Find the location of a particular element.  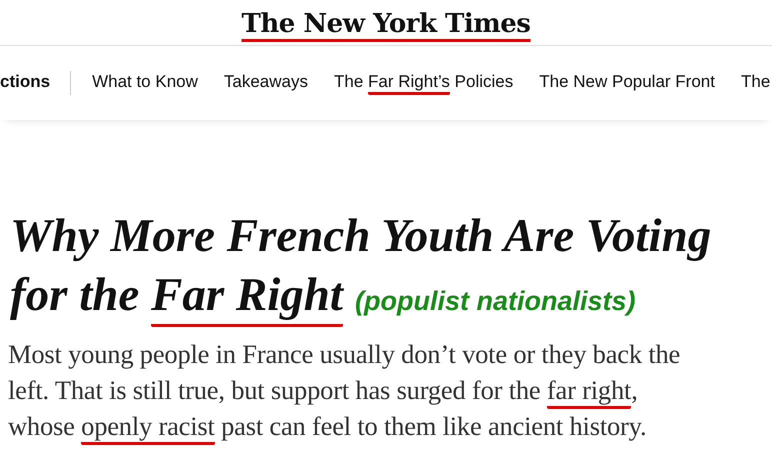

headline: Why More French Youth Are Voting is located at coordinates (361, 236).